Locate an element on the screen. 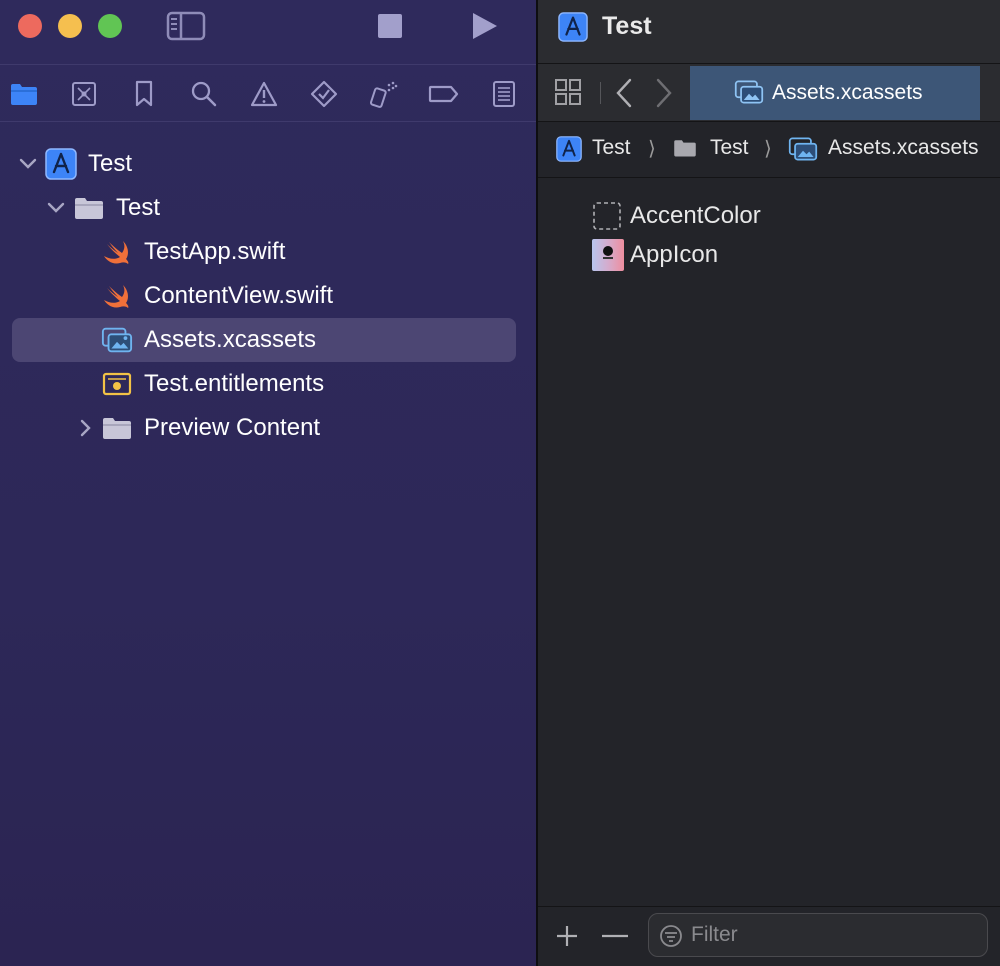 This screenshot has height=966, width=1000. sidebar-toggle-icon is located at coordinates (186, 26).